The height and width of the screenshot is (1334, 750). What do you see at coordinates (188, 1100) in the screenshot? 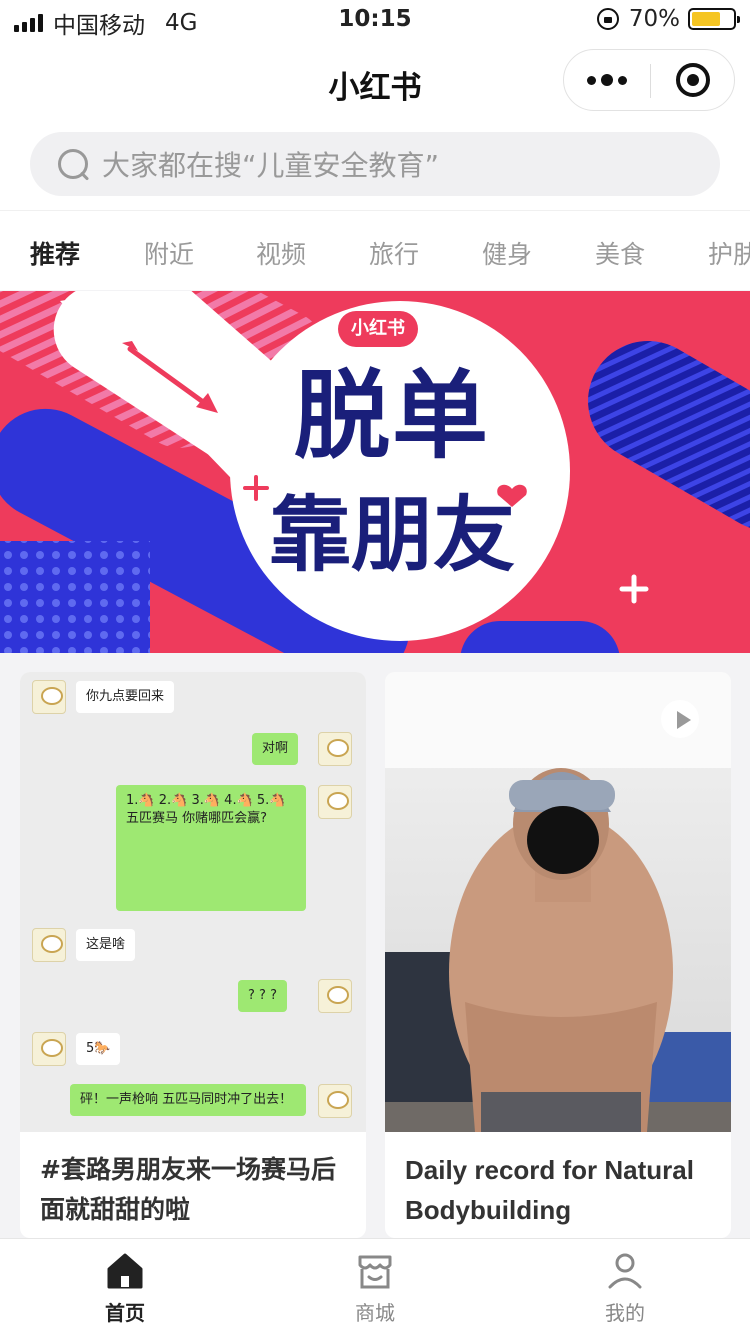
I see `chat-bubble: 砰！一声枪响 五匹马同时冲了出去！` at bounding box center [188, 1100].